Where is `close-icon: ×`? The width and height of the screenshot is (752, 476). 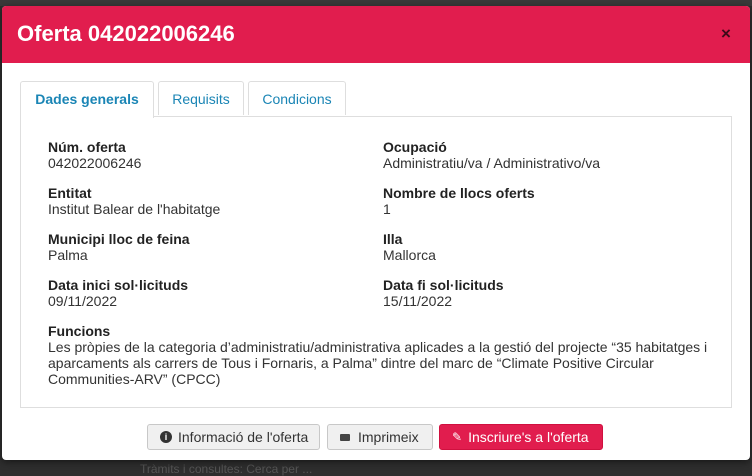 close-icon: × is located at coordinates (726, 34).